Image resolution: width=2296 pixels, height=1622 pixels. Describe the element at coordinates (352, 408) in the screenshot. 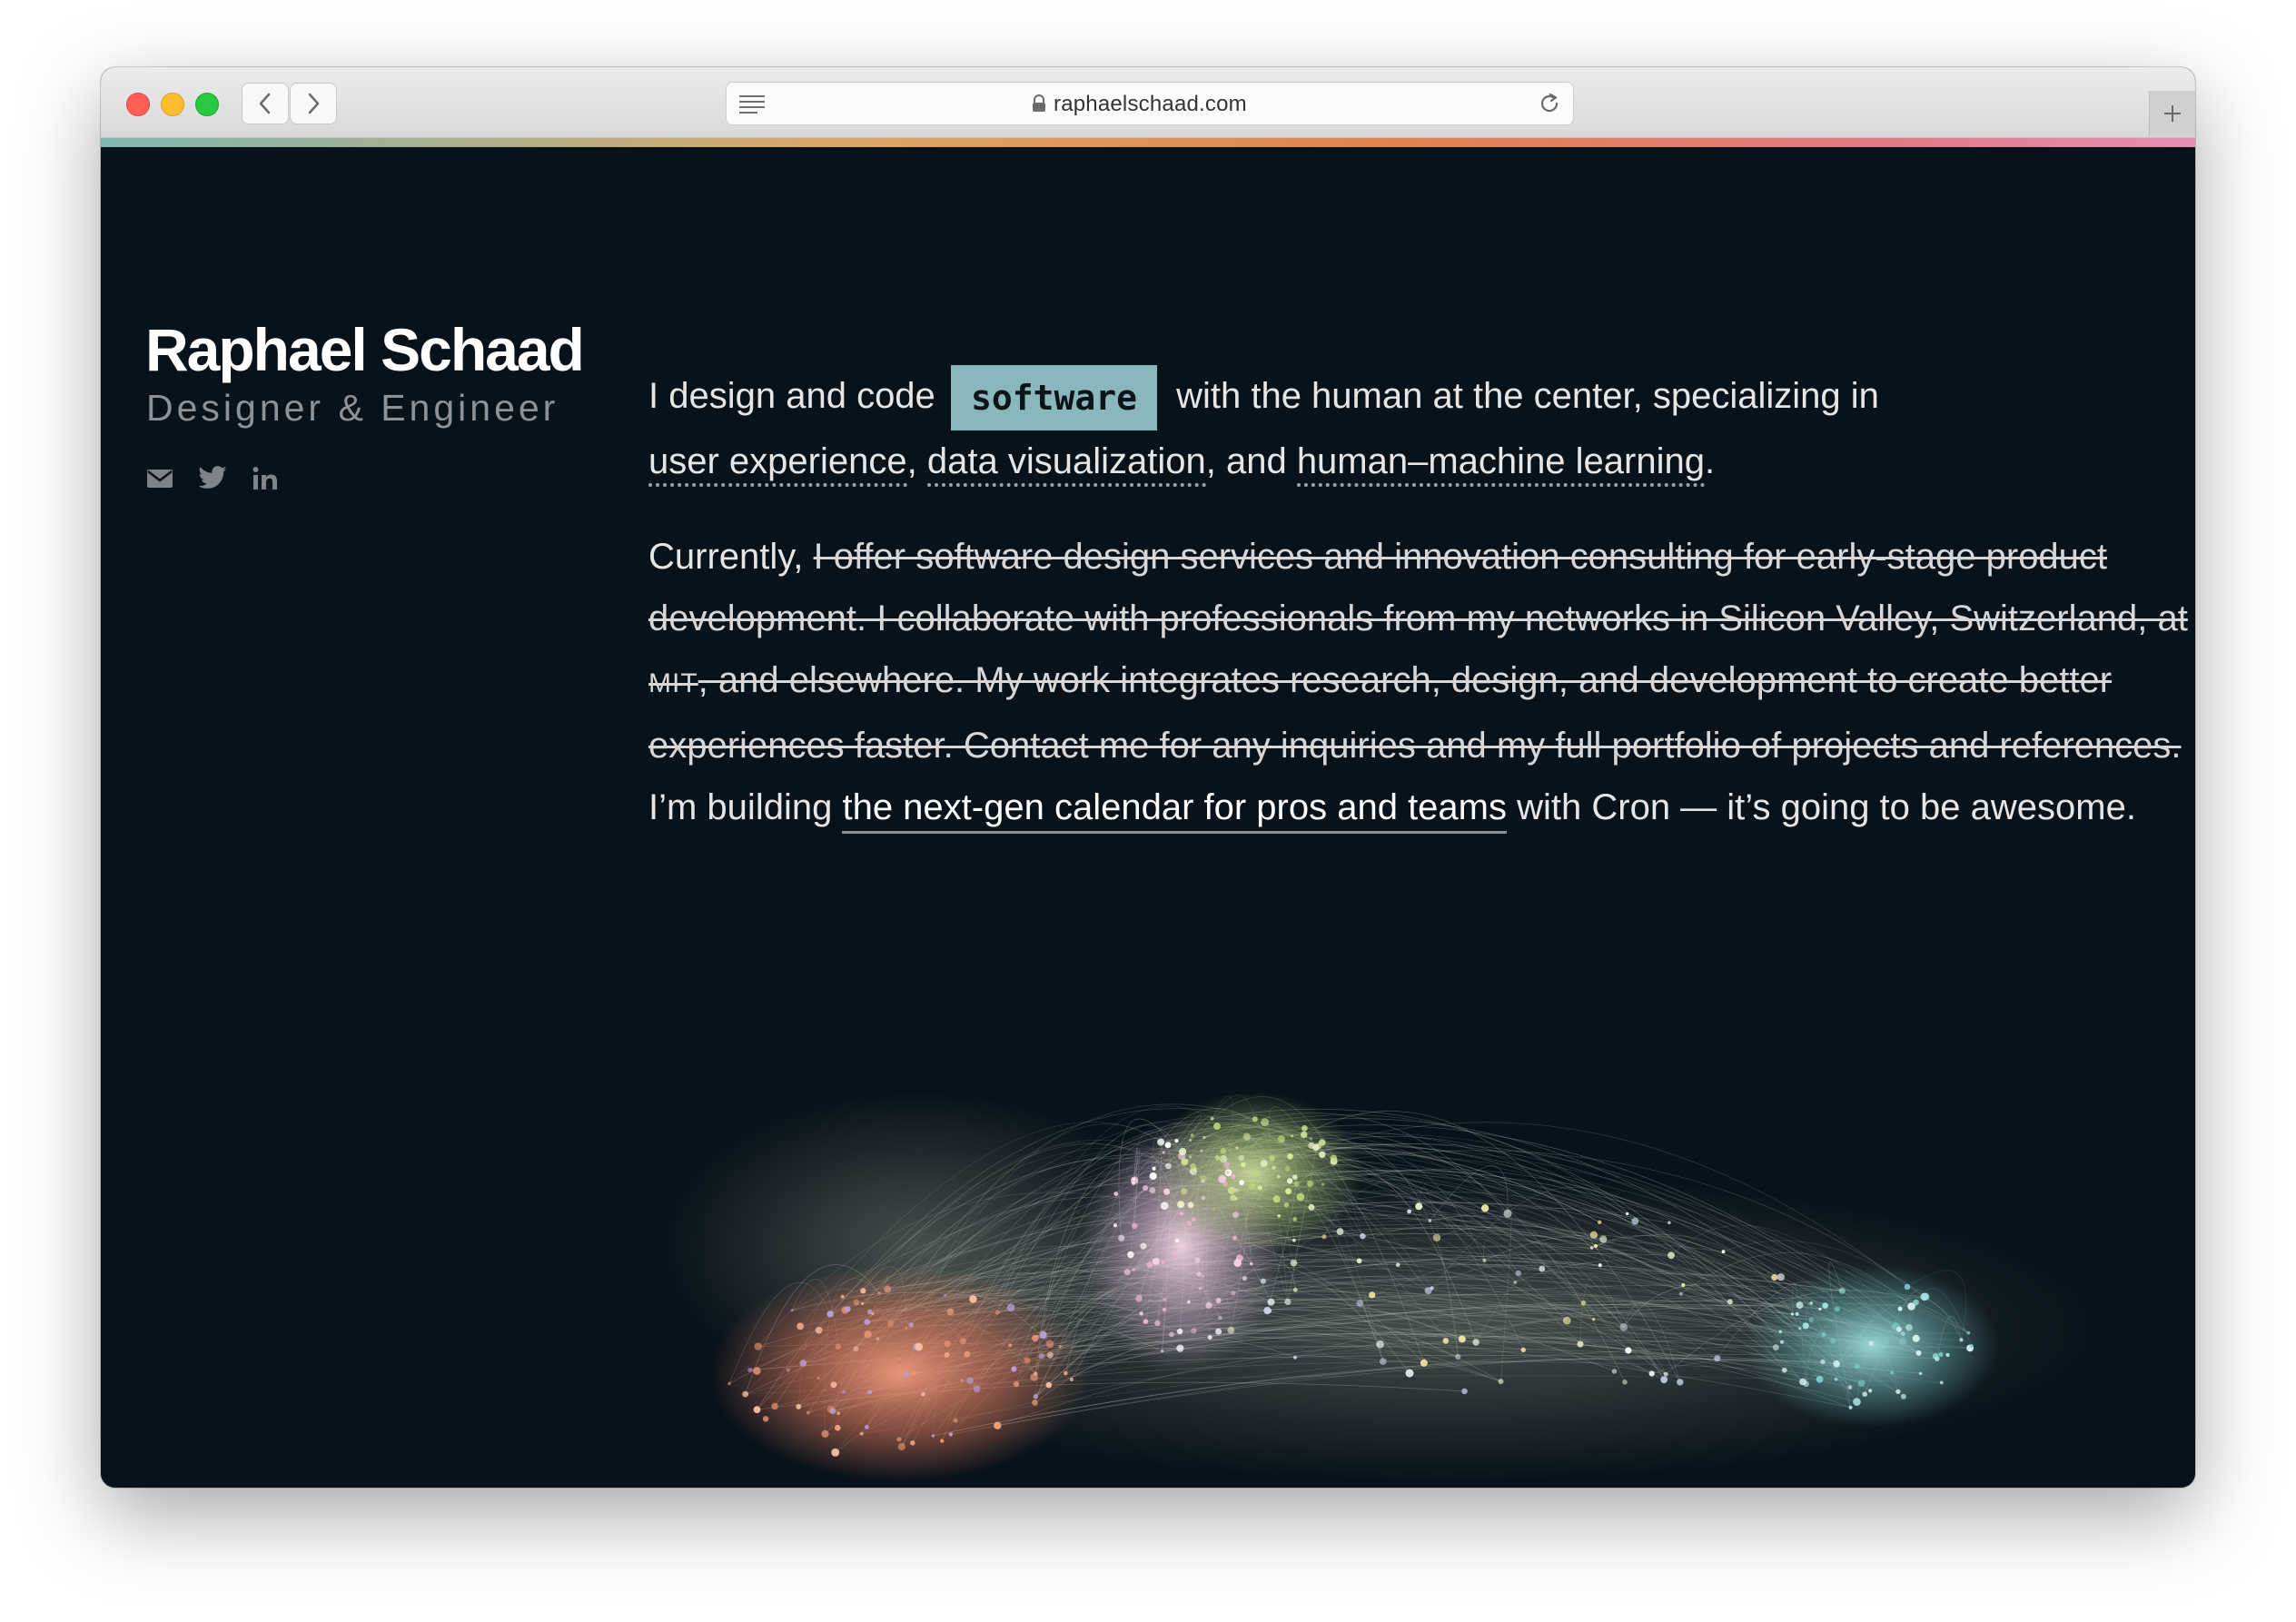

I see `profile-role: Designer & Engineer` at that location.